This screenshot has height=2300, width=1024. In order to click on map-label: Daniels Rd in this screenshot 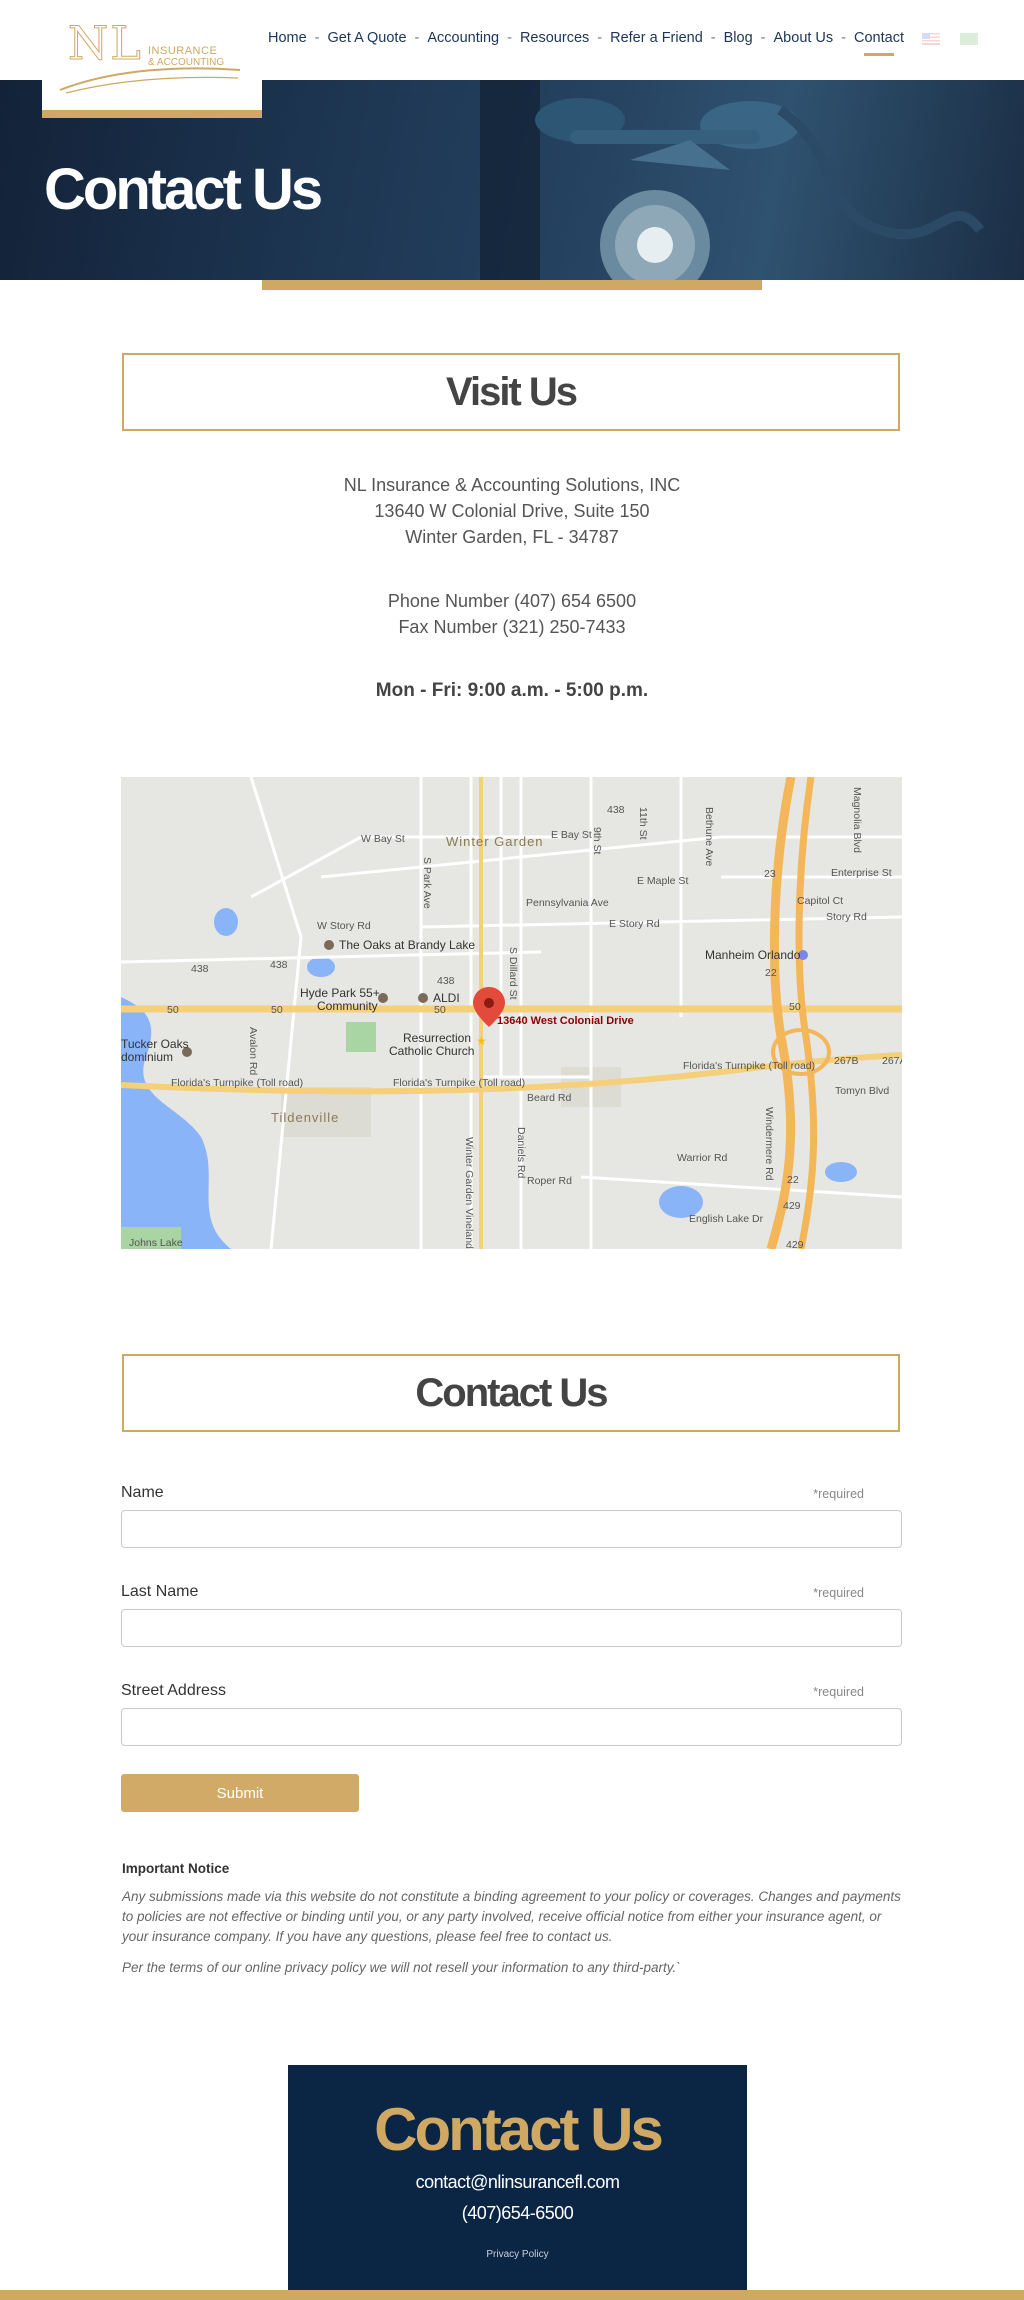, I will do `click(521, 1153)`.